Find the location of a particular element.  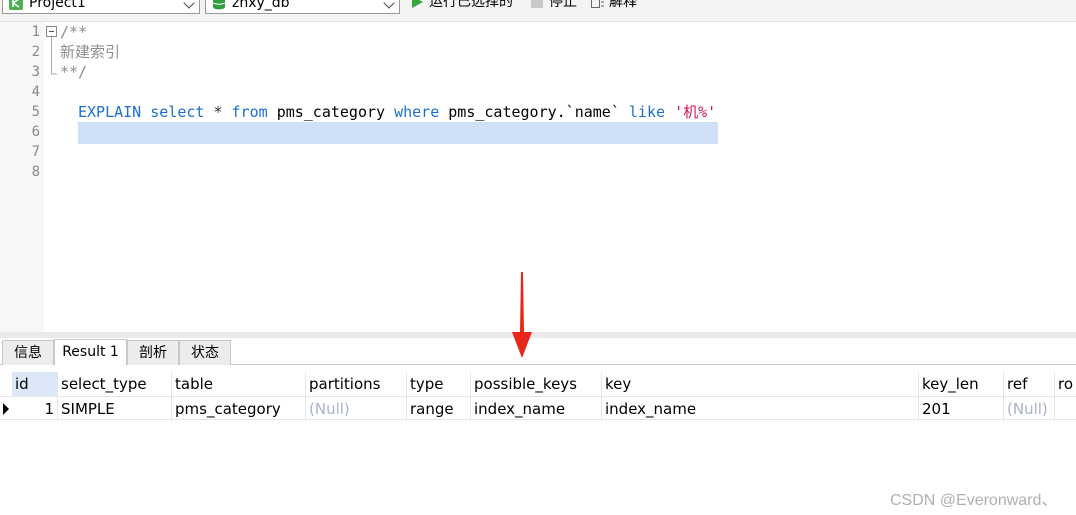

run-selected-button: 运行已选择的 is located at coordinates (467, 5).